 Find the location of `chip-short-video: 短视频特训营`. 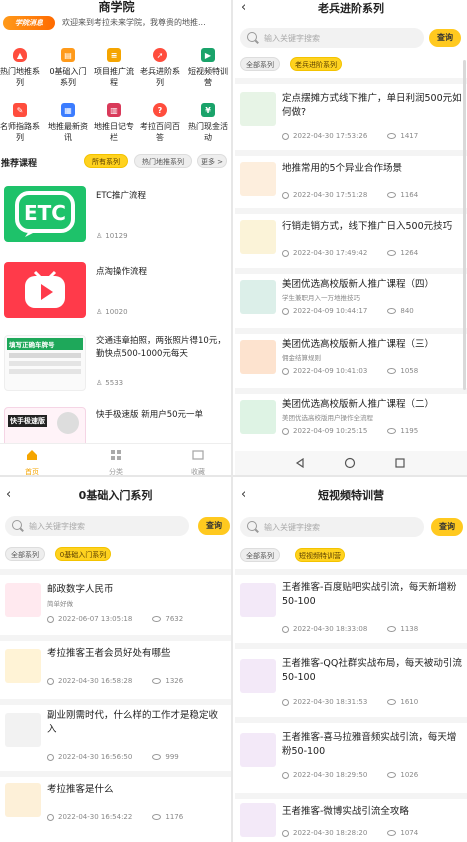

chip-short-video: 短视频特训营 is located at coordinates (320, 555).